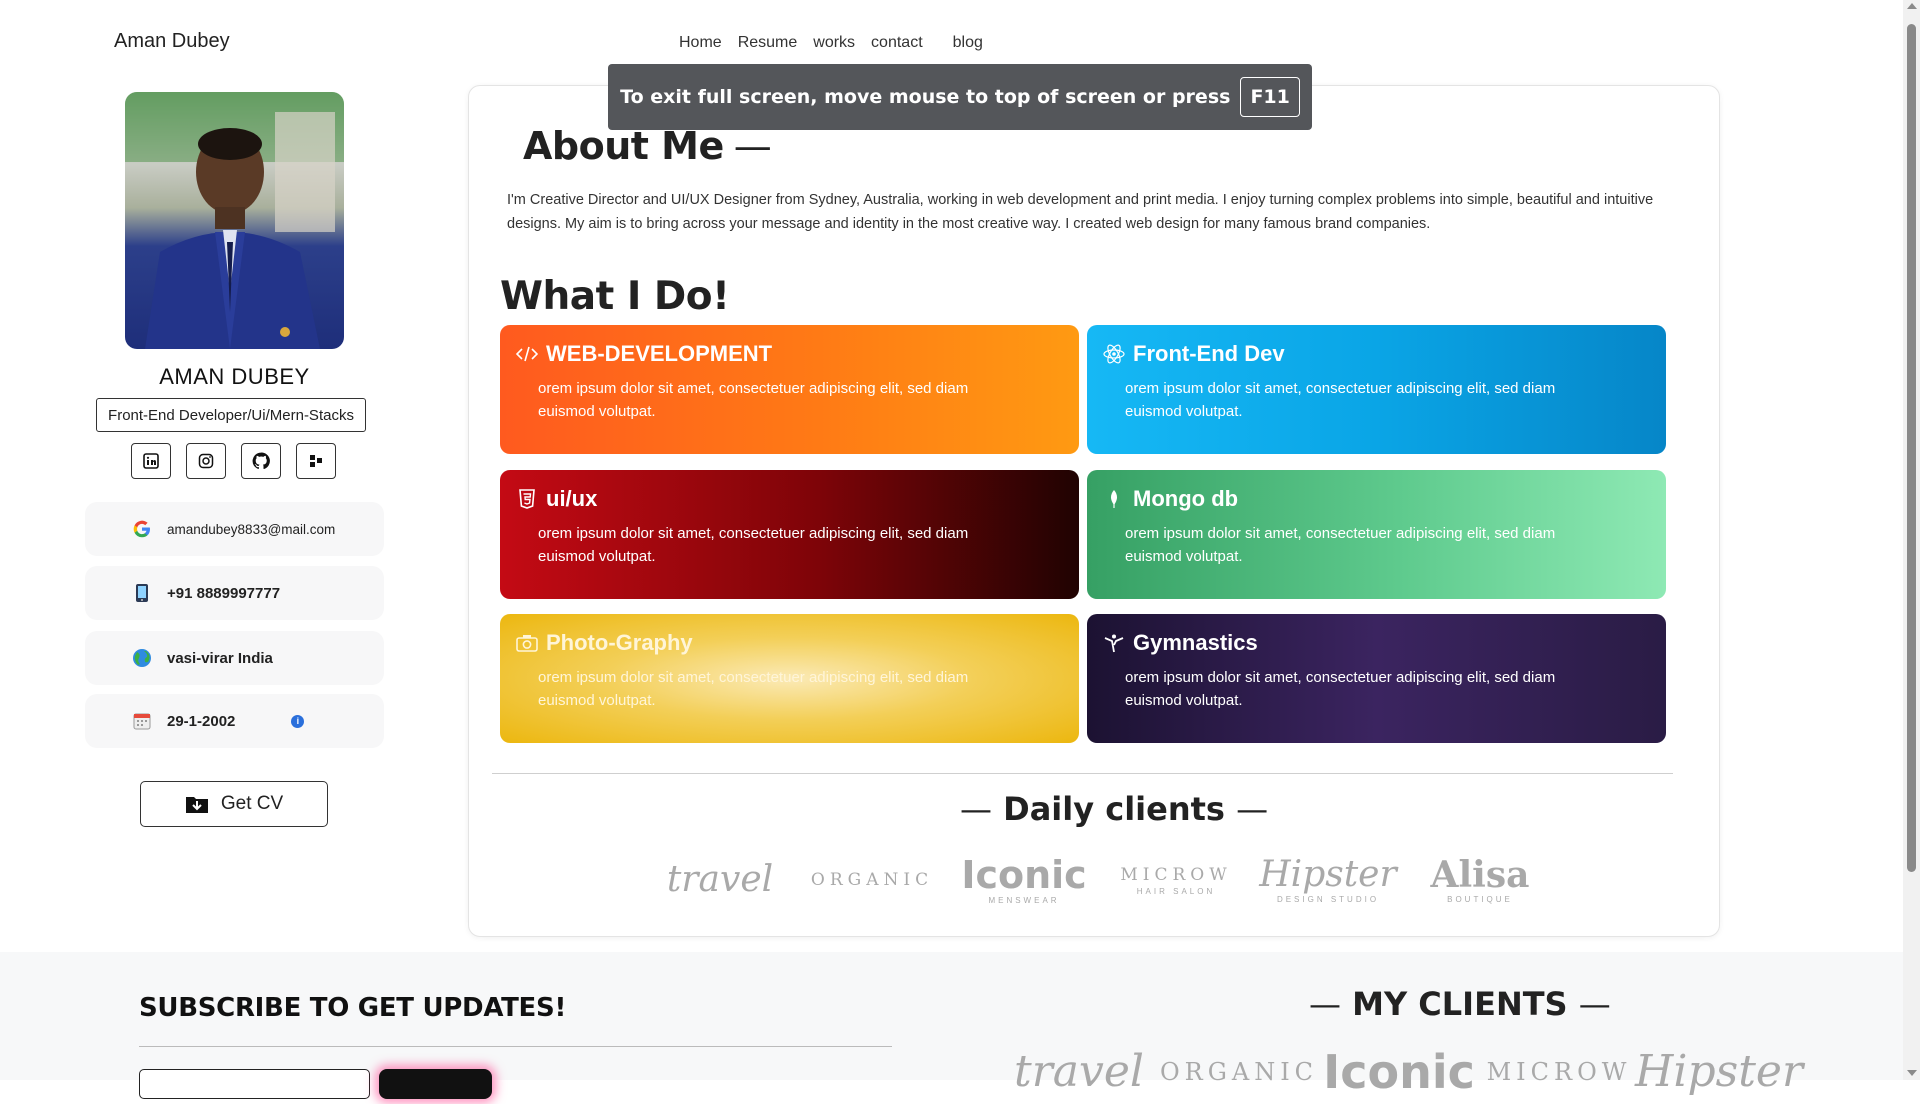 The width and height of the screenshot is (1920, 1104). I want to click on scroll-down-arrow-icon, so click(1912, 1073).